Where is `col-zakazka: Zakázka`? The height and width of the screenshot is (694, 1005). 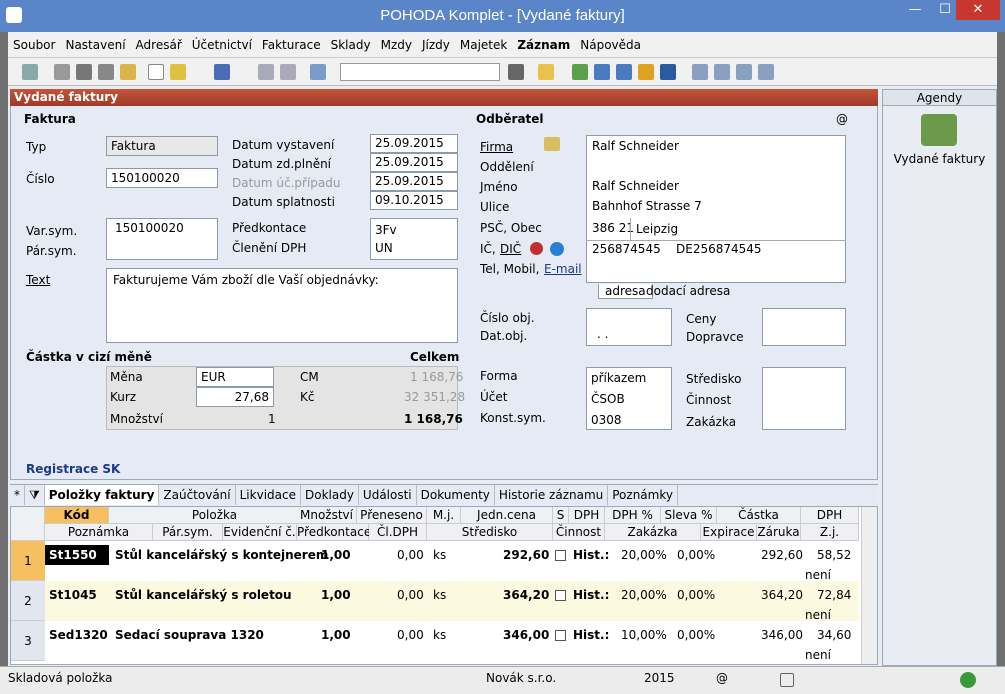
col-zakazka: Zakázka is located at coordinates (653, 532).